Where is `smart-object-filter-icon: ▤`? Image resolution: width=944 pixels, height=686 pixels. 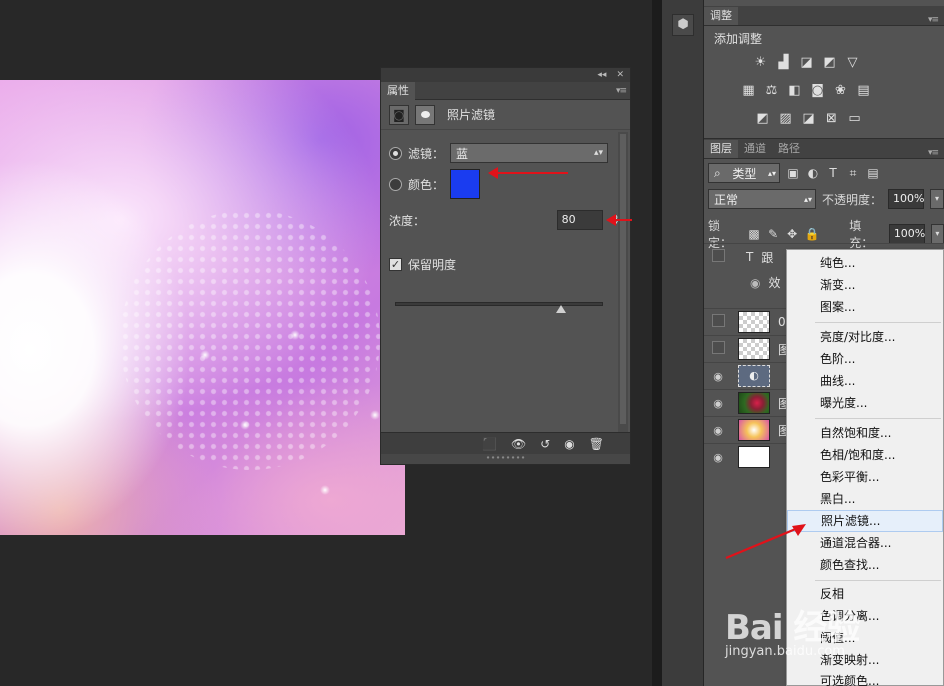 smart-object-filter-icon: ▤ is located at coordinates (873, 173).